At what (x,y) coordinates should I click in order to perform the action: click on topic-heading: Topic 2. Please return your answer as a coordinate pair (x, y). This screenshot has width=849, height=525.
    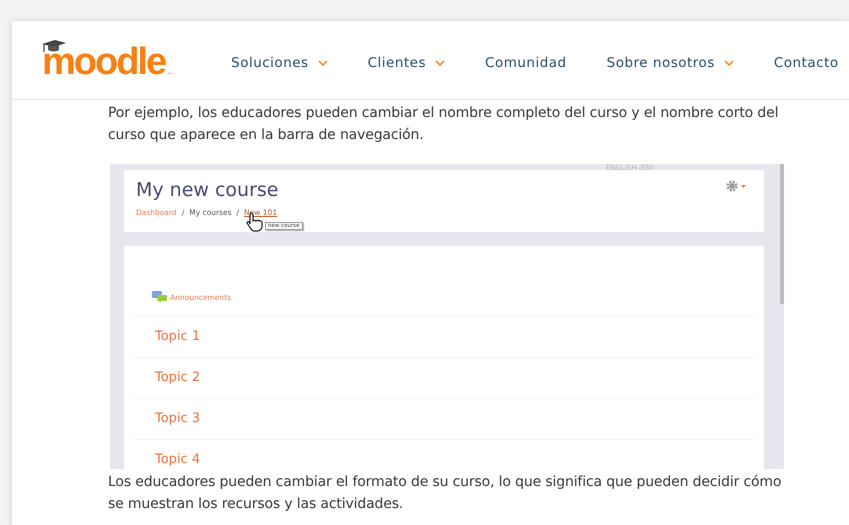
    Looking at the image, I should click on (444, 378).